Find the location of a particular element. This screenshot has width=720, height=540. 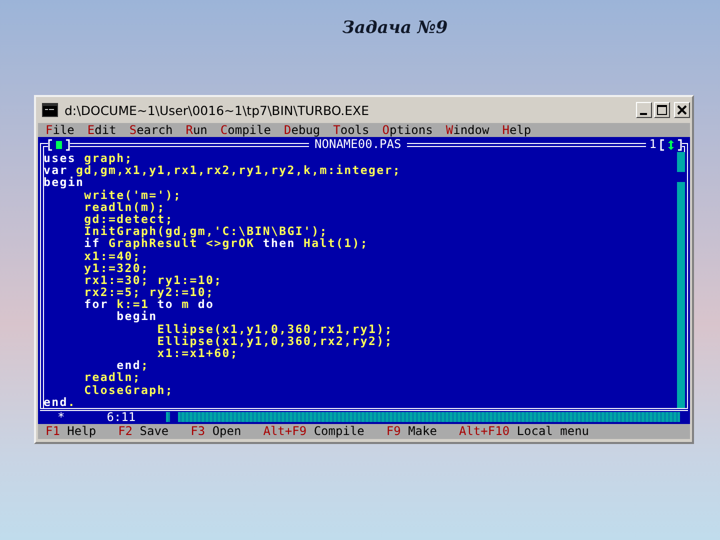

code-line: end; is located at coordinates (133, 365).